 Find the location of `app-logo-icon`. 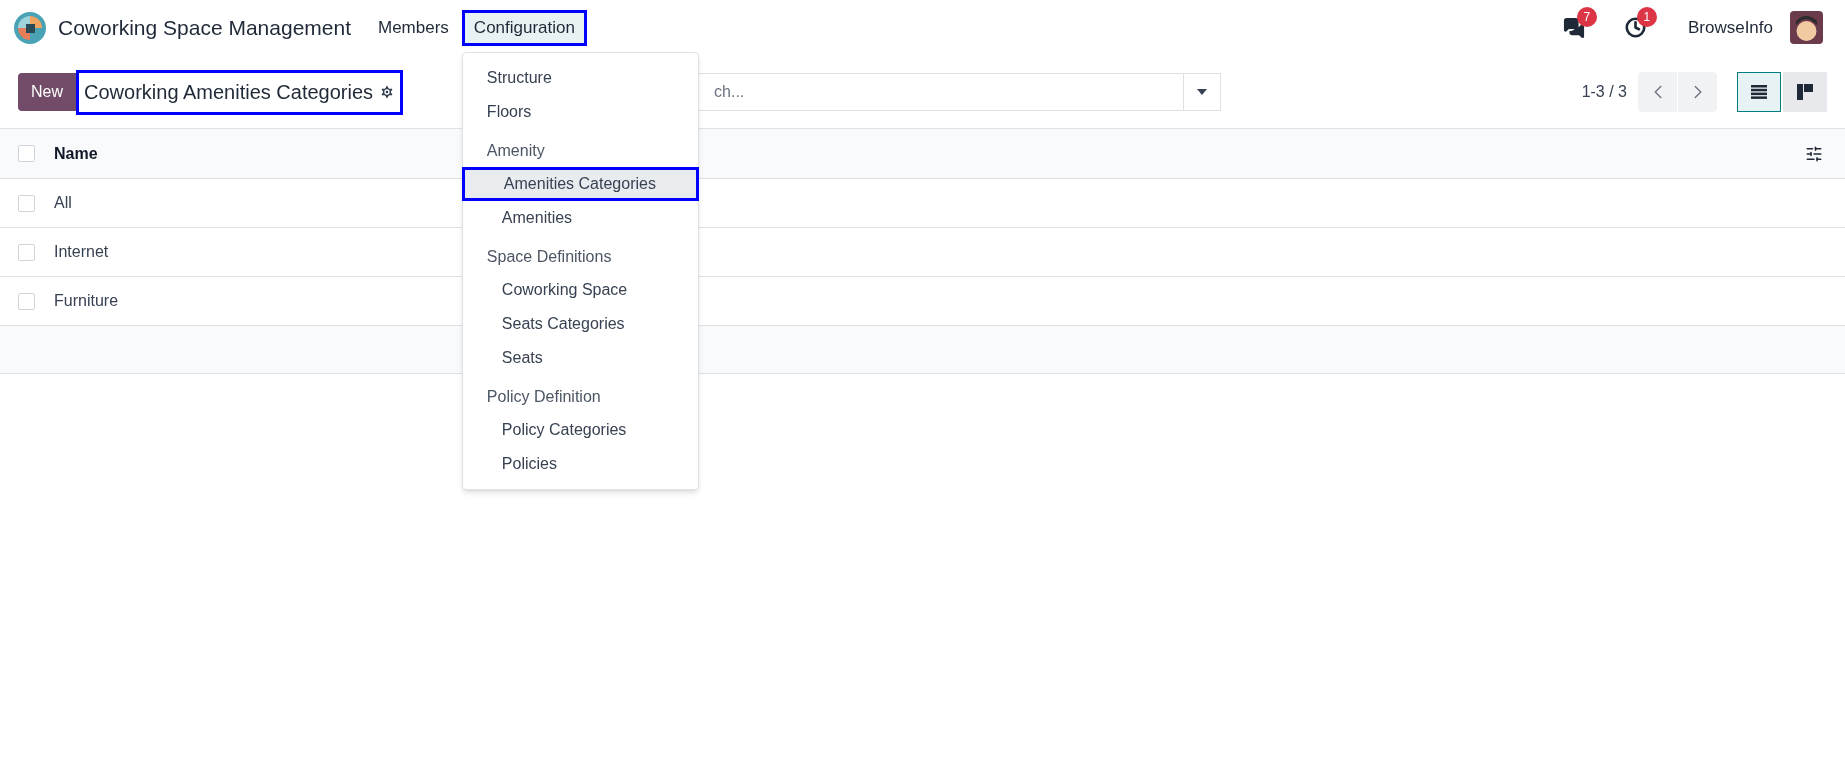

app-logo-icon is located at coordinates (30, 27).